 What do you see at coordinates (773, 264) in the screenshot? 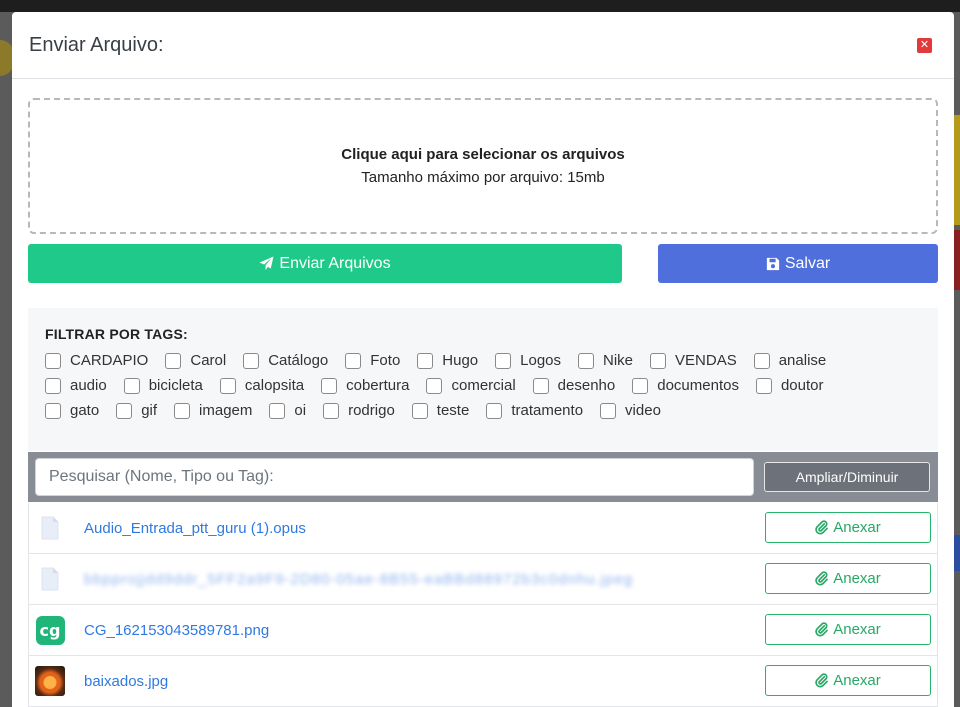
I see `floppy-disk-icon` at bounding box center [773, 264].